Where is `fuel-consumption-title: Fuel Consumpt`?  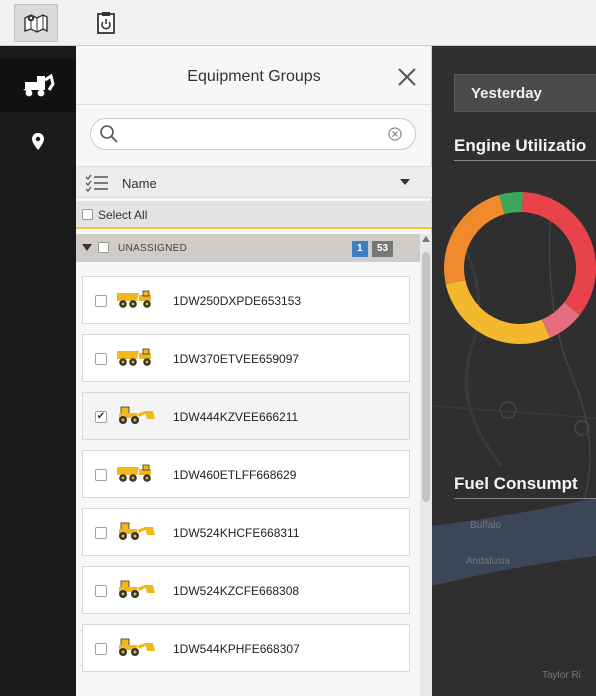
fuel-consumption-title: Fuel Consumpt is located at coordinates (516, 483).